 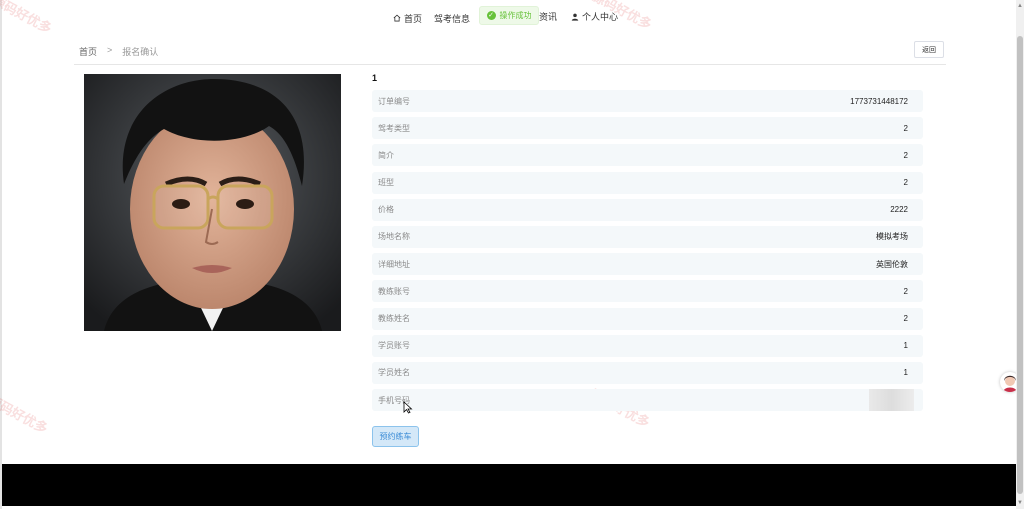 I want to click on row-label: 场地名称, so click(x=394, y=237).